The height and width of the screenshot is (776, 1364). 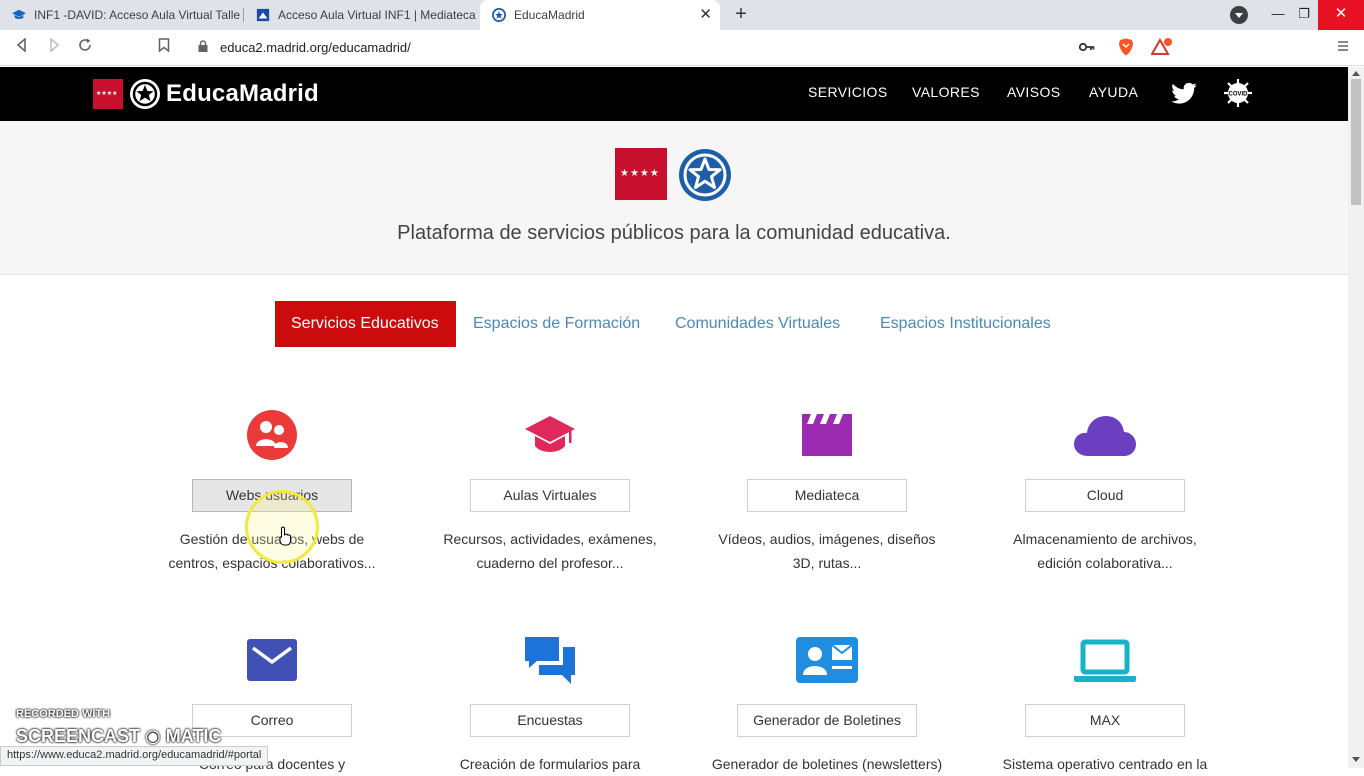 What do you see at coordinates (263, 15) in the screenshot?
I see `mediateca-favicon-icon` at bounding box center [263, 15].